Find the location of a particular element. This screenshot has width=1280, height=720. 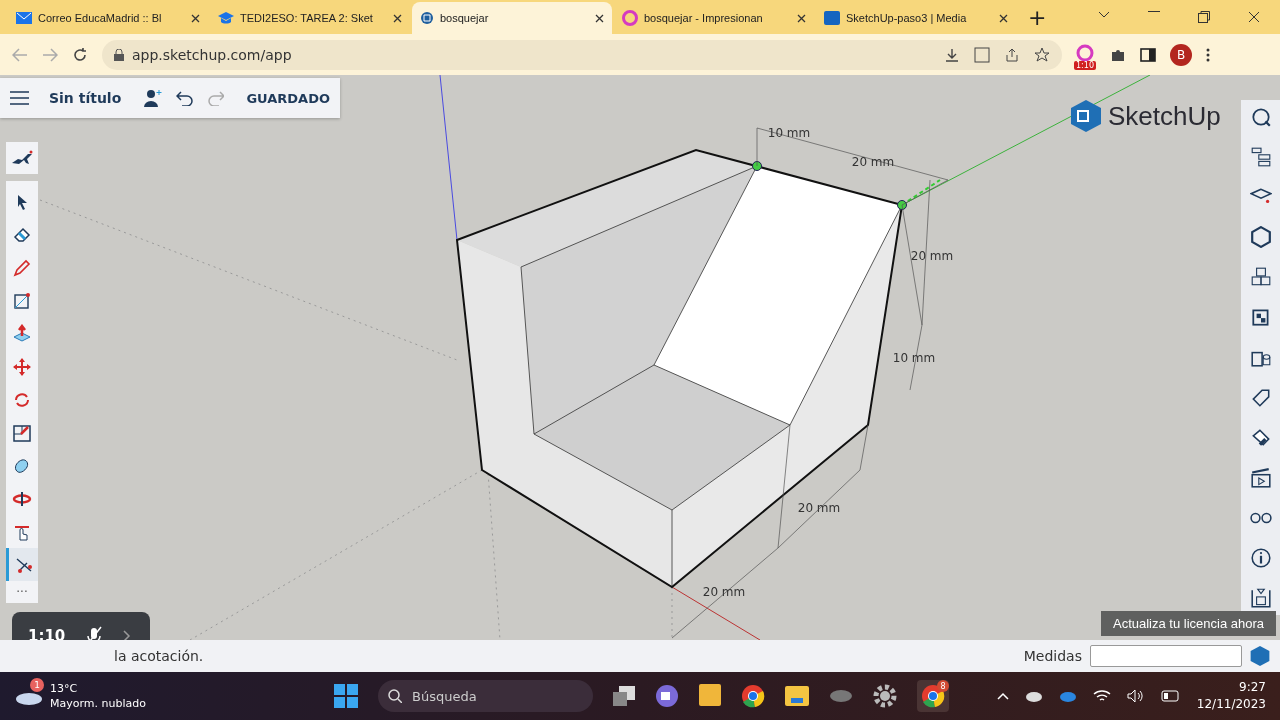

folder-icon is located at coordinates (797, 696).